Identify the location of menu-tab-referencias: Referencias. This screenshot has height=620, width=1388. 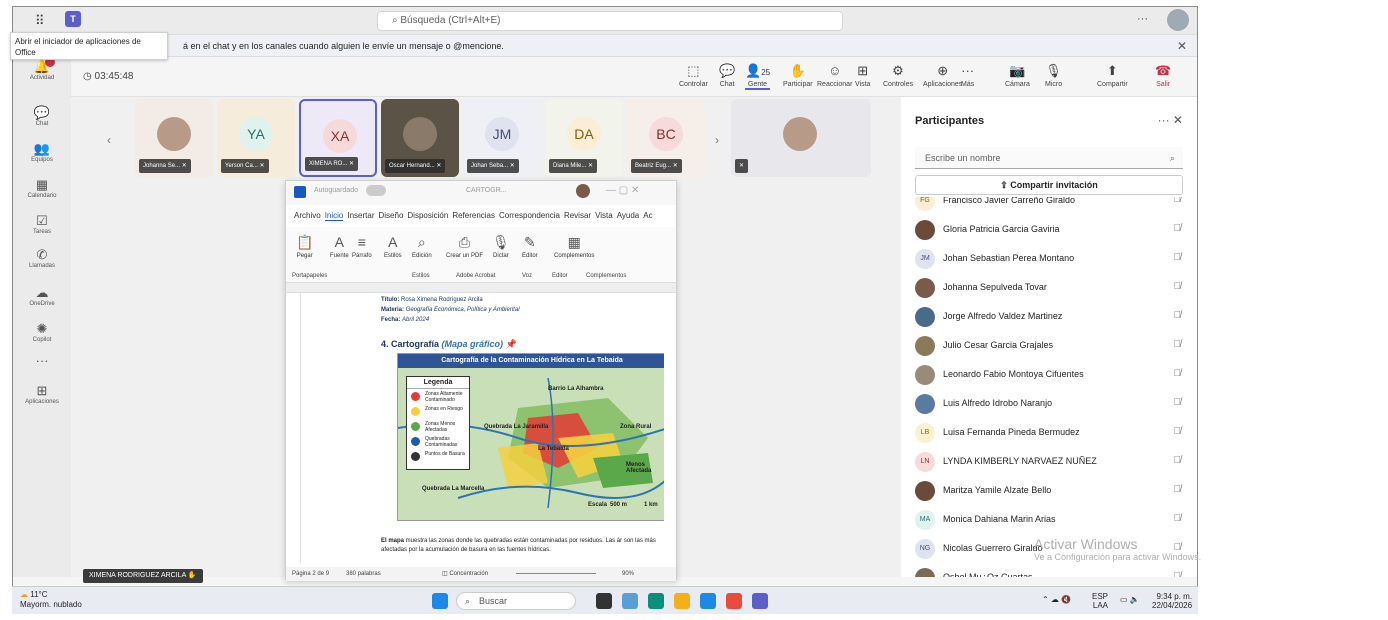
(473, 215).